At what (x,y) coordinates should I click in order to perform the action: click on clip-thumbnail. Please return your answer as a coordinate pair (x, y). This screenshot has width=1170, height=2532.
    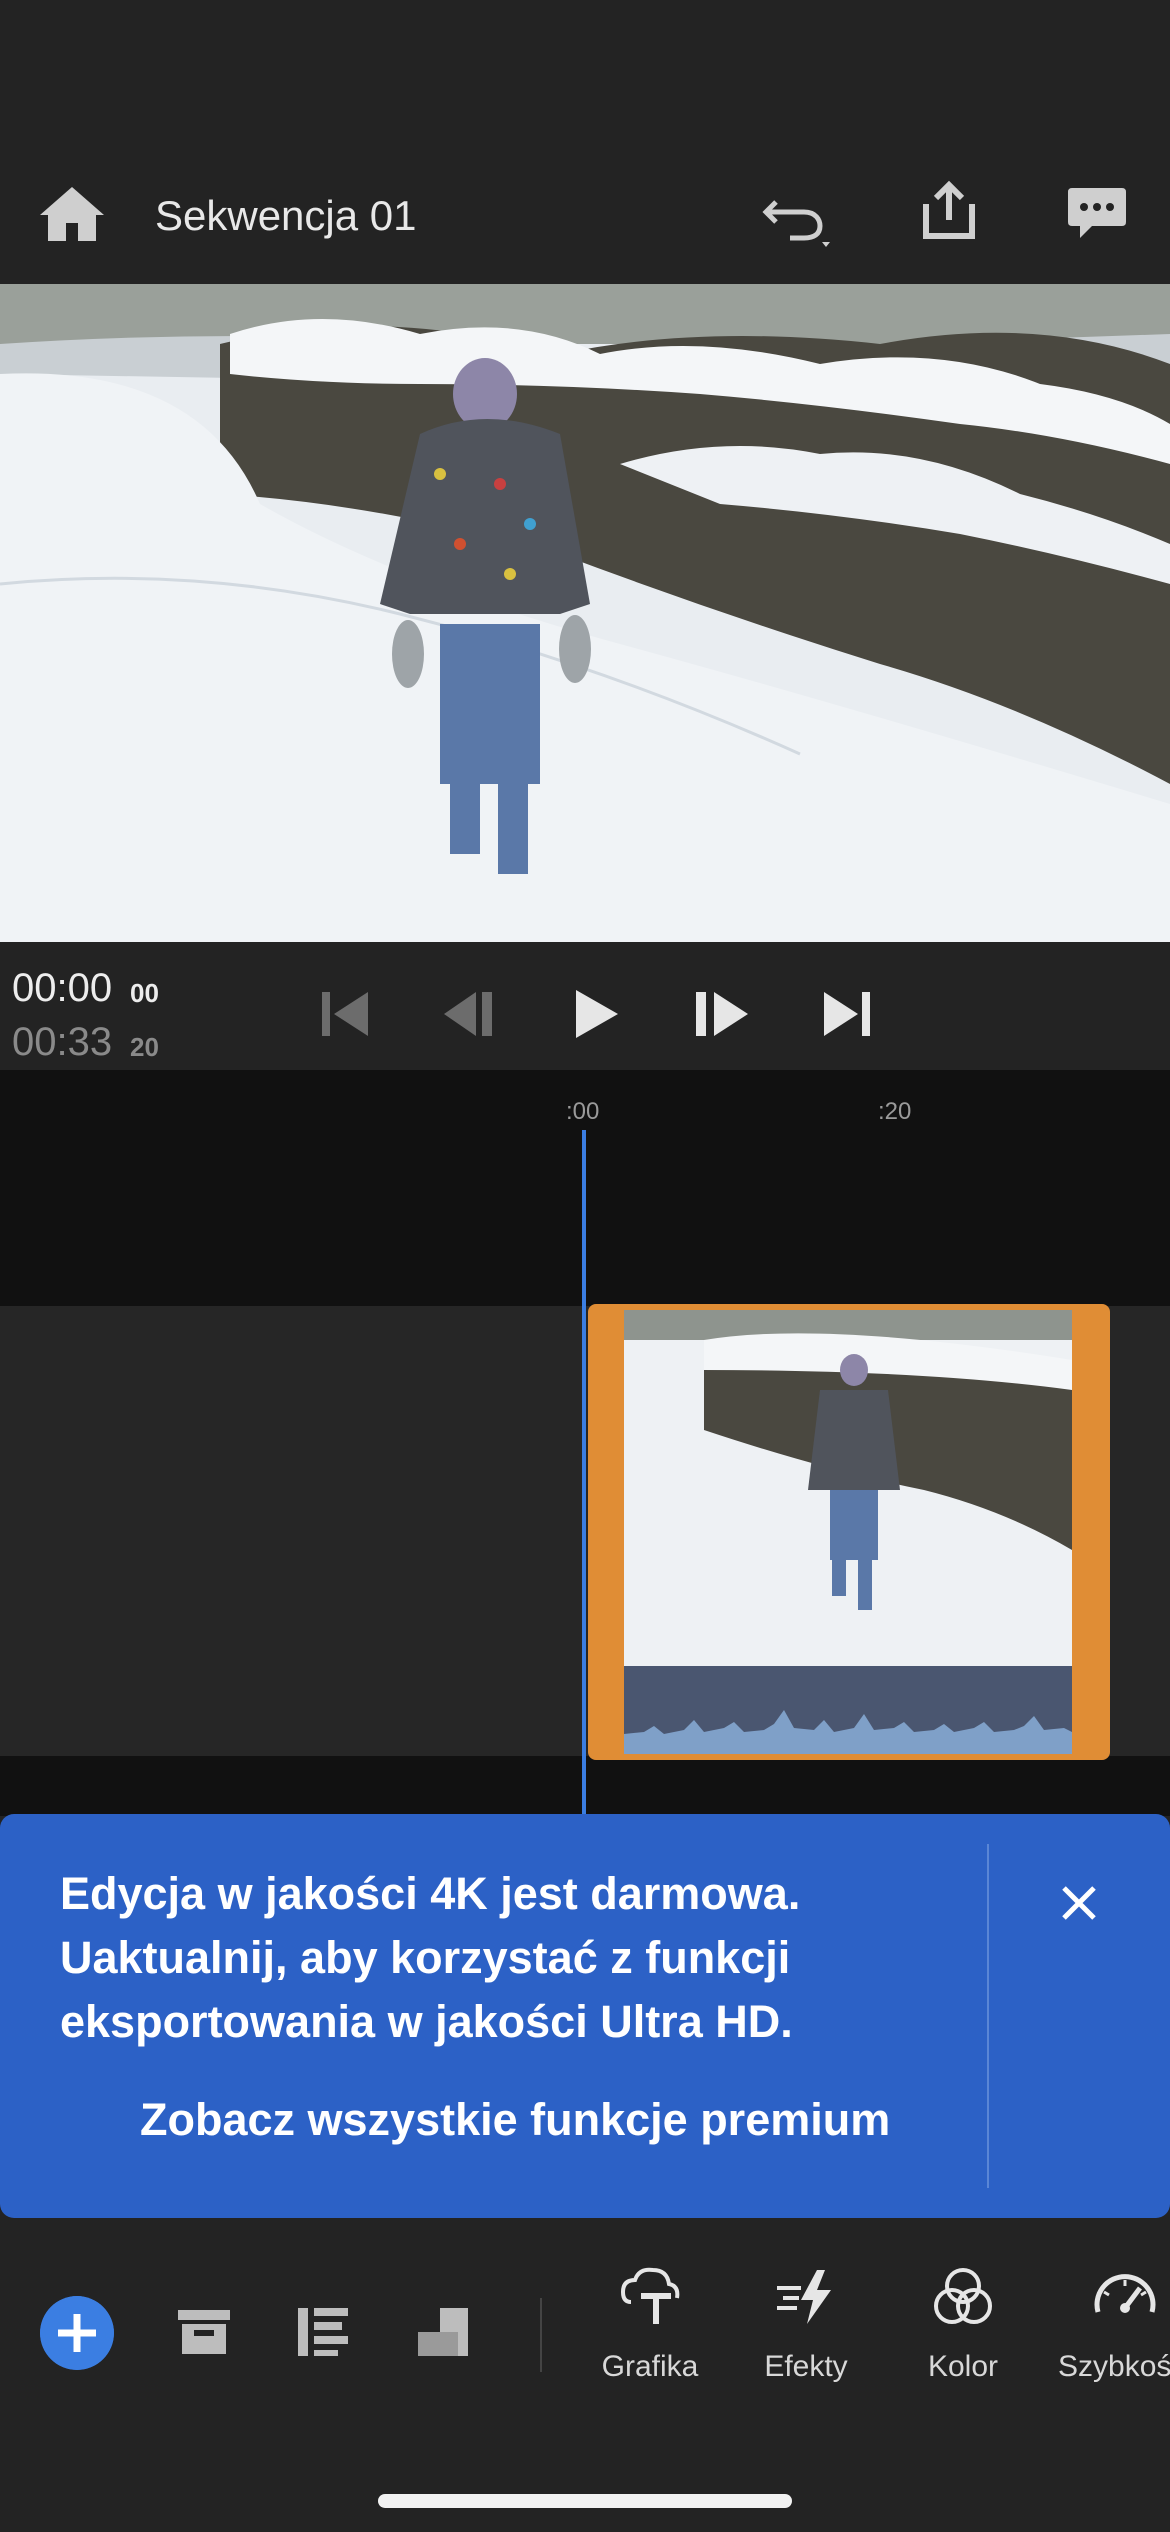
    Looking at the image, I should click on (848, 1532).